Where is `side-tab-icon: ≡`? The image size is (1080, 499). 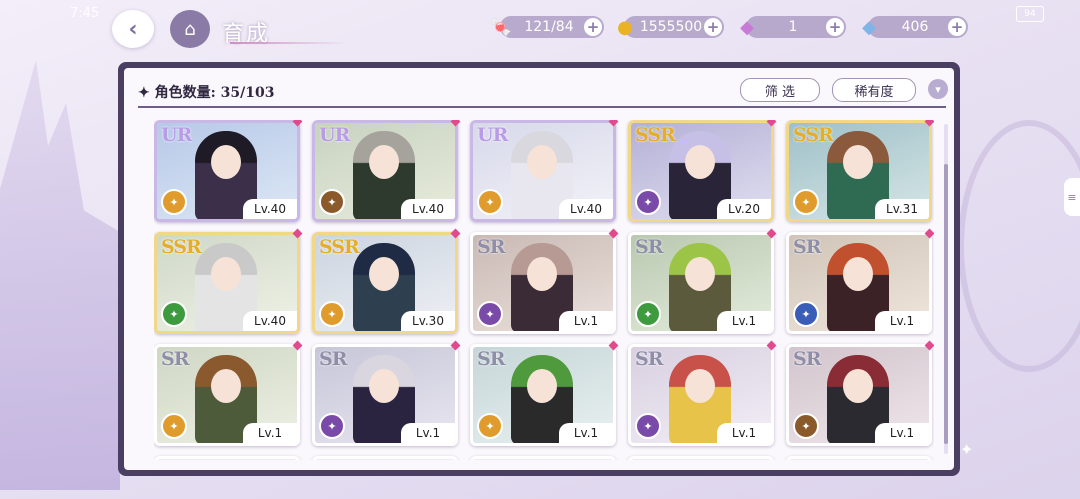
side-tab-icon: ≡ is located at coordinates (1072, 197).